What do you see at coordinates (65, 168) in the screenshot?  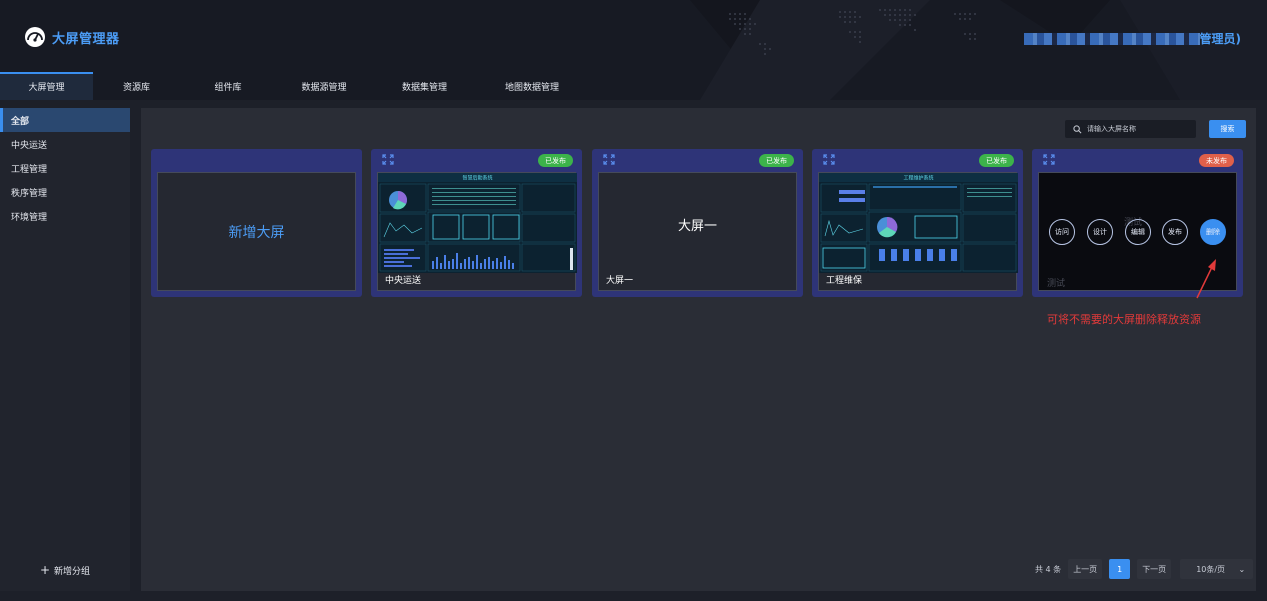 I see `sidebar-item-engineering: 工程管理` at bounding box center [65, 168].